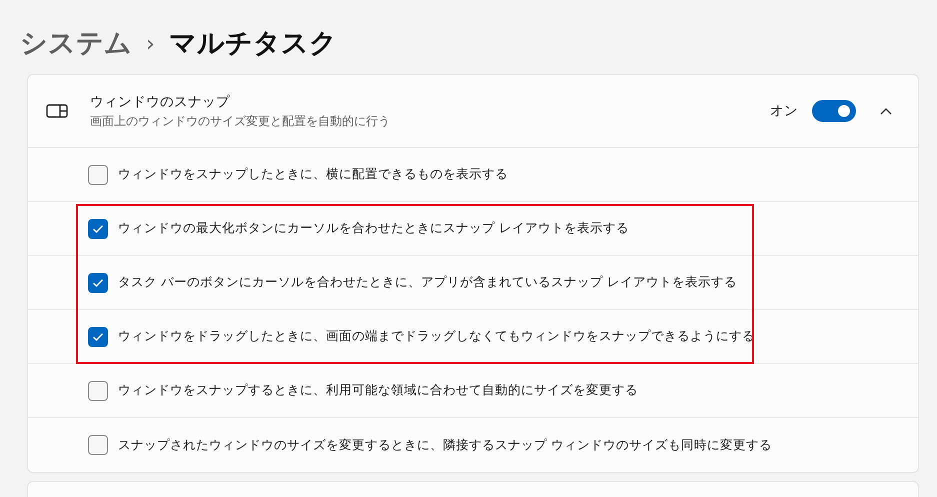  Describe the element at coordinates (76, 44) in the screenshot. I see `breadcrumb-link: システム` at that location.